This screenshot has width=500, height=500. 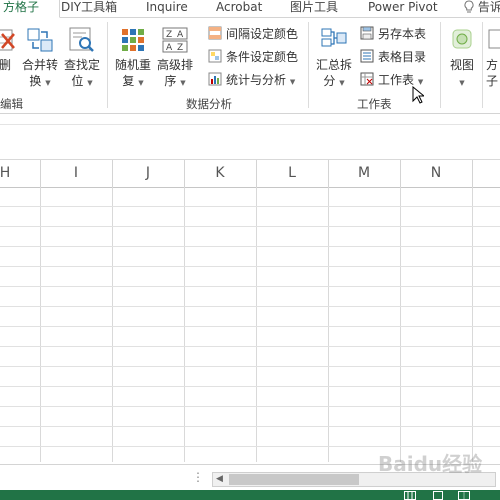 I want to click on delete-button: 删, so click(x=9, y=48).